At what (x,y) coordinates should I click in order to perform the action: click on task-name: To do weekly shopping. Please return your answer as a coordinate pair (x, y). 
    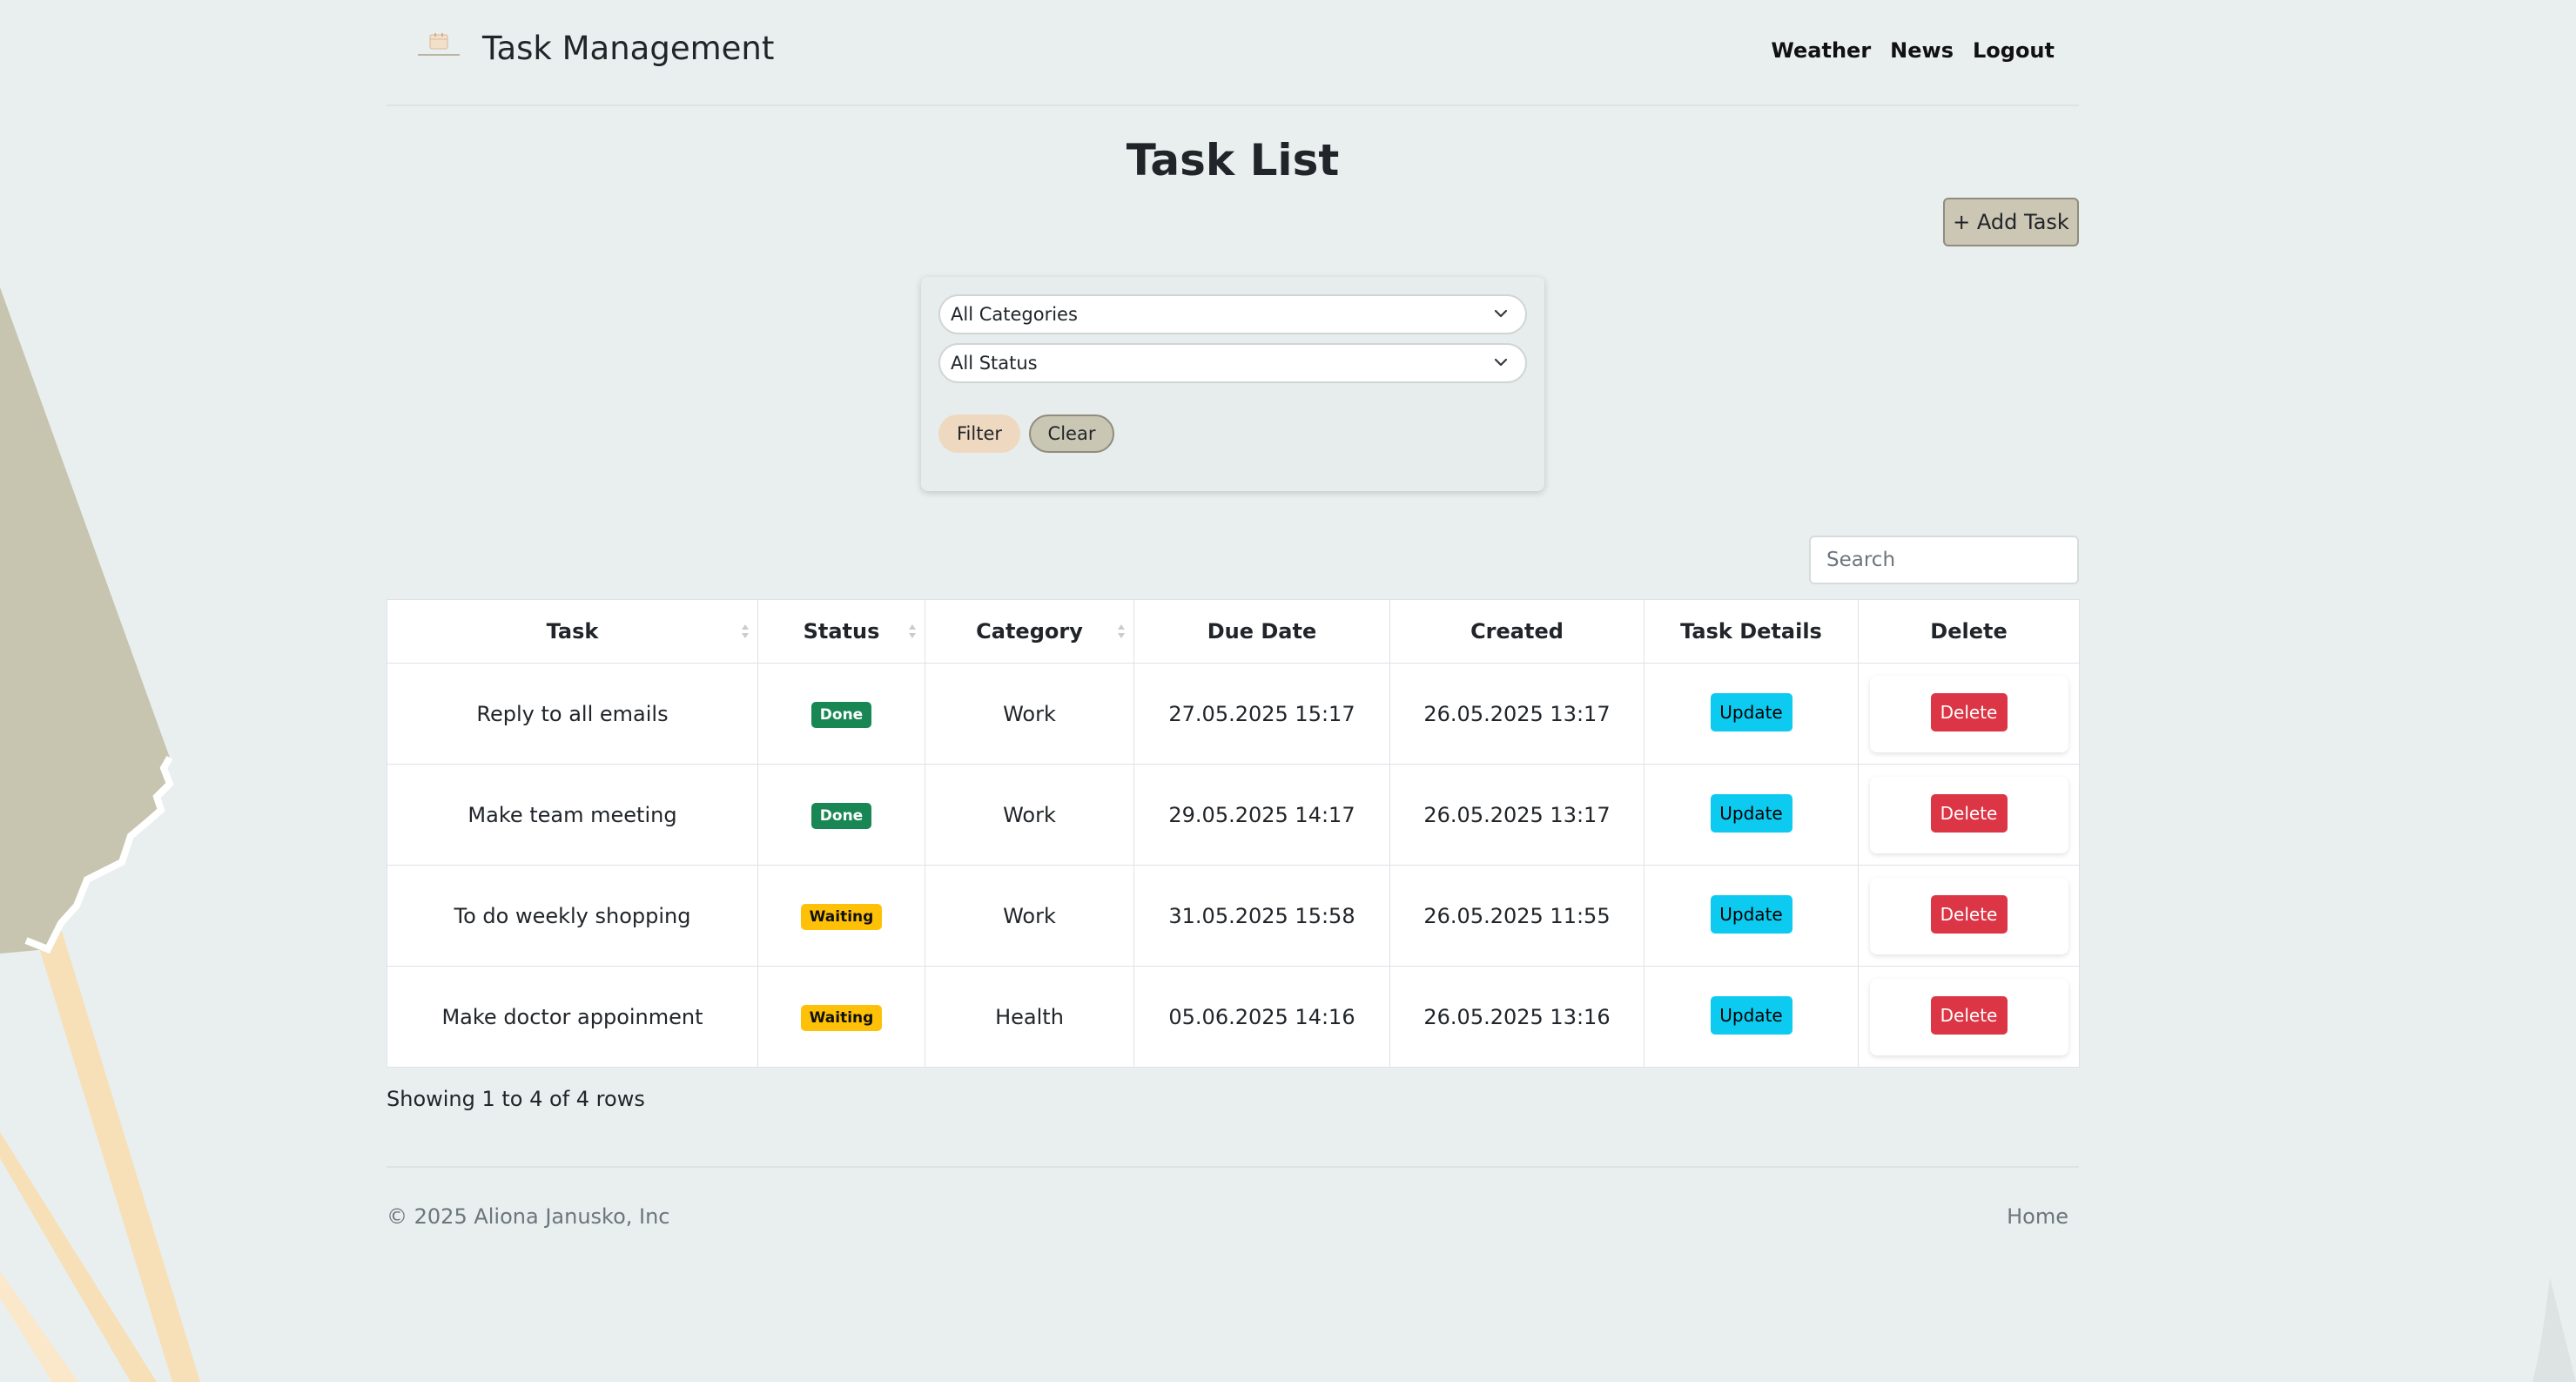
    Looking at the image, I should click on (572, 916).